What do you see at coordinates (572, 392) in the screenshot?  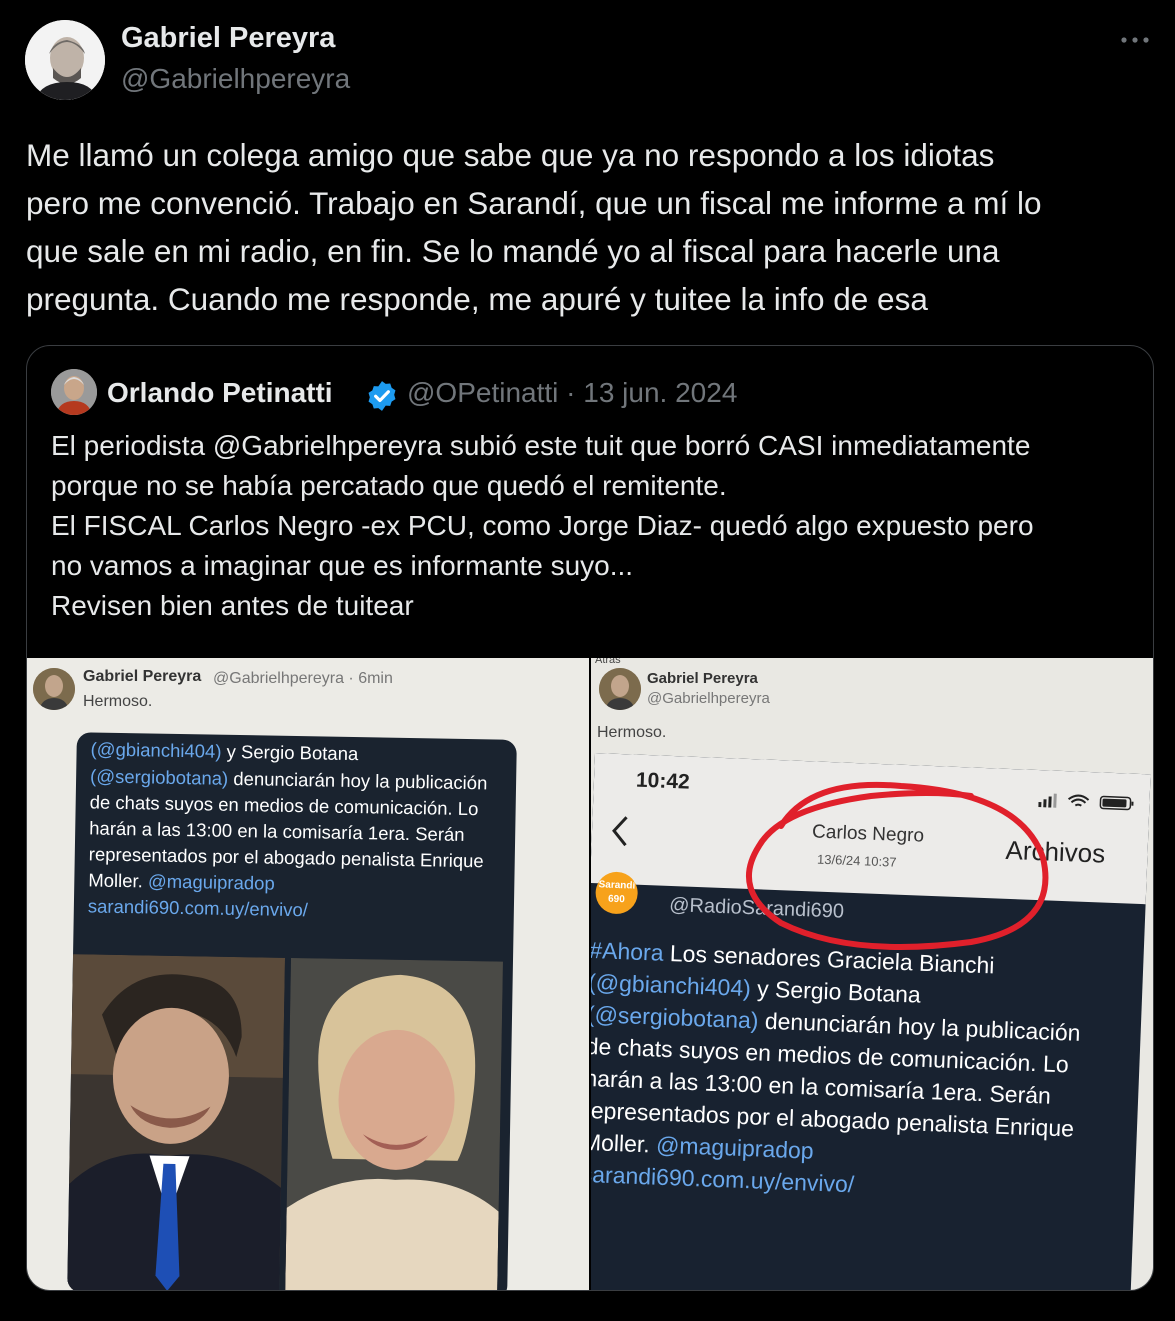 I see `quote-handle-date: @OPetinatti · 13 jun. 2024` at bounding box center [572, 392].